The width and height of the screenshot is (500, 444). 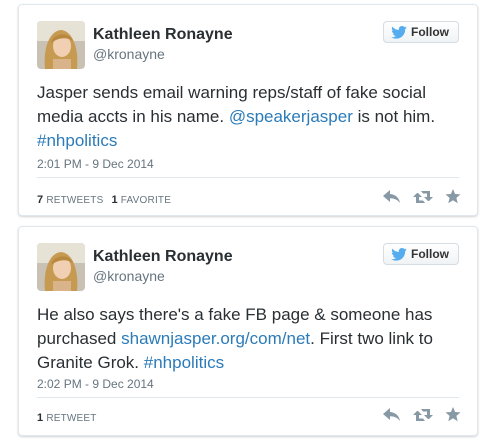 What do you see at coordinates (291, 116) in the screenshot?
I see `mention-link: @speakerjasper` at bounding box center [291, 116].